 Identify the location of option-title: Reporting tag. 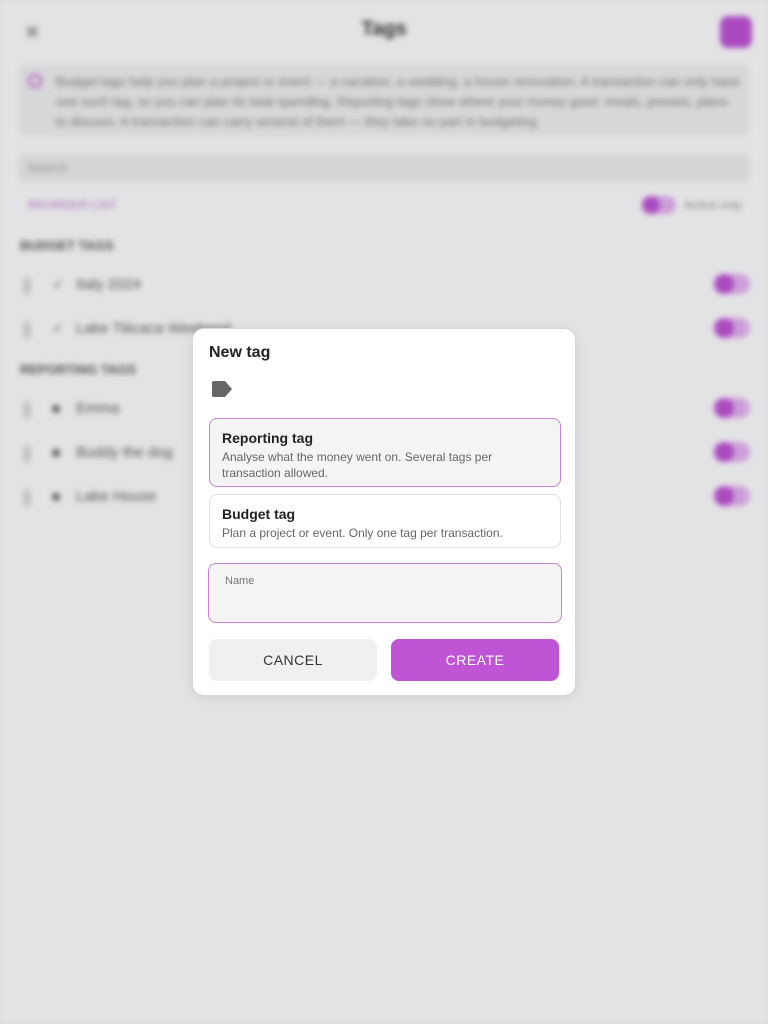
(267, 438).